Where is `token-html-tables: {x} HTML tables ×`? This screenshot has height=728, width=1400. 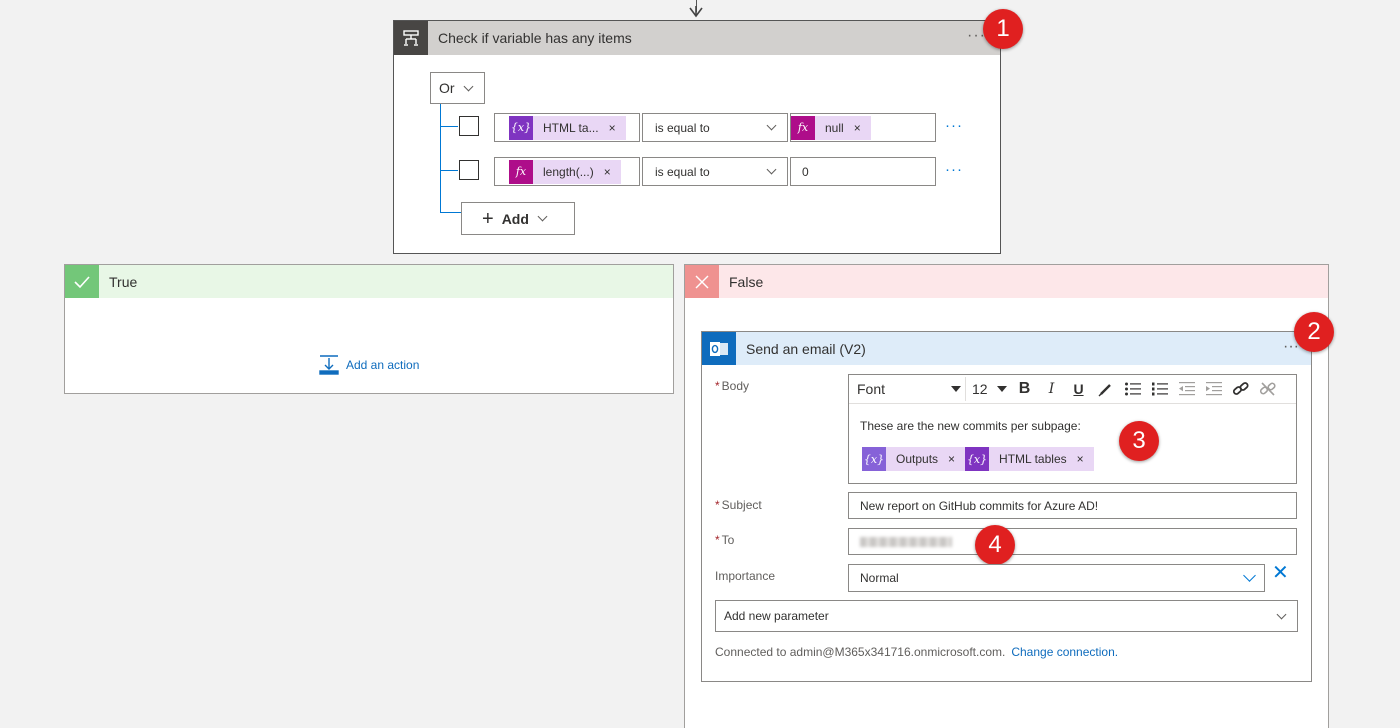
token-html-tables: {x} HTML tables × is located at coordinates (1029, 459).